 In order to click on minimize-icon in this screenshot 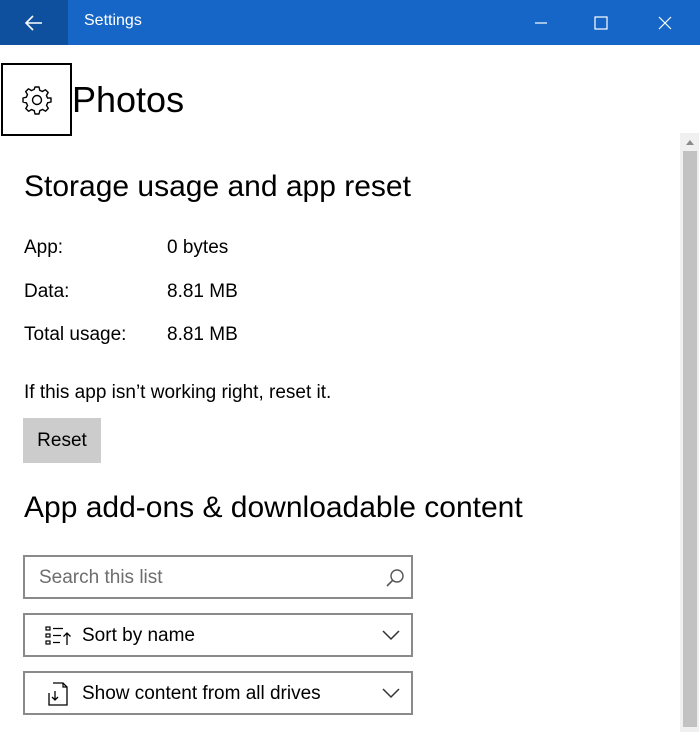, I will do `click(541, 22)`.